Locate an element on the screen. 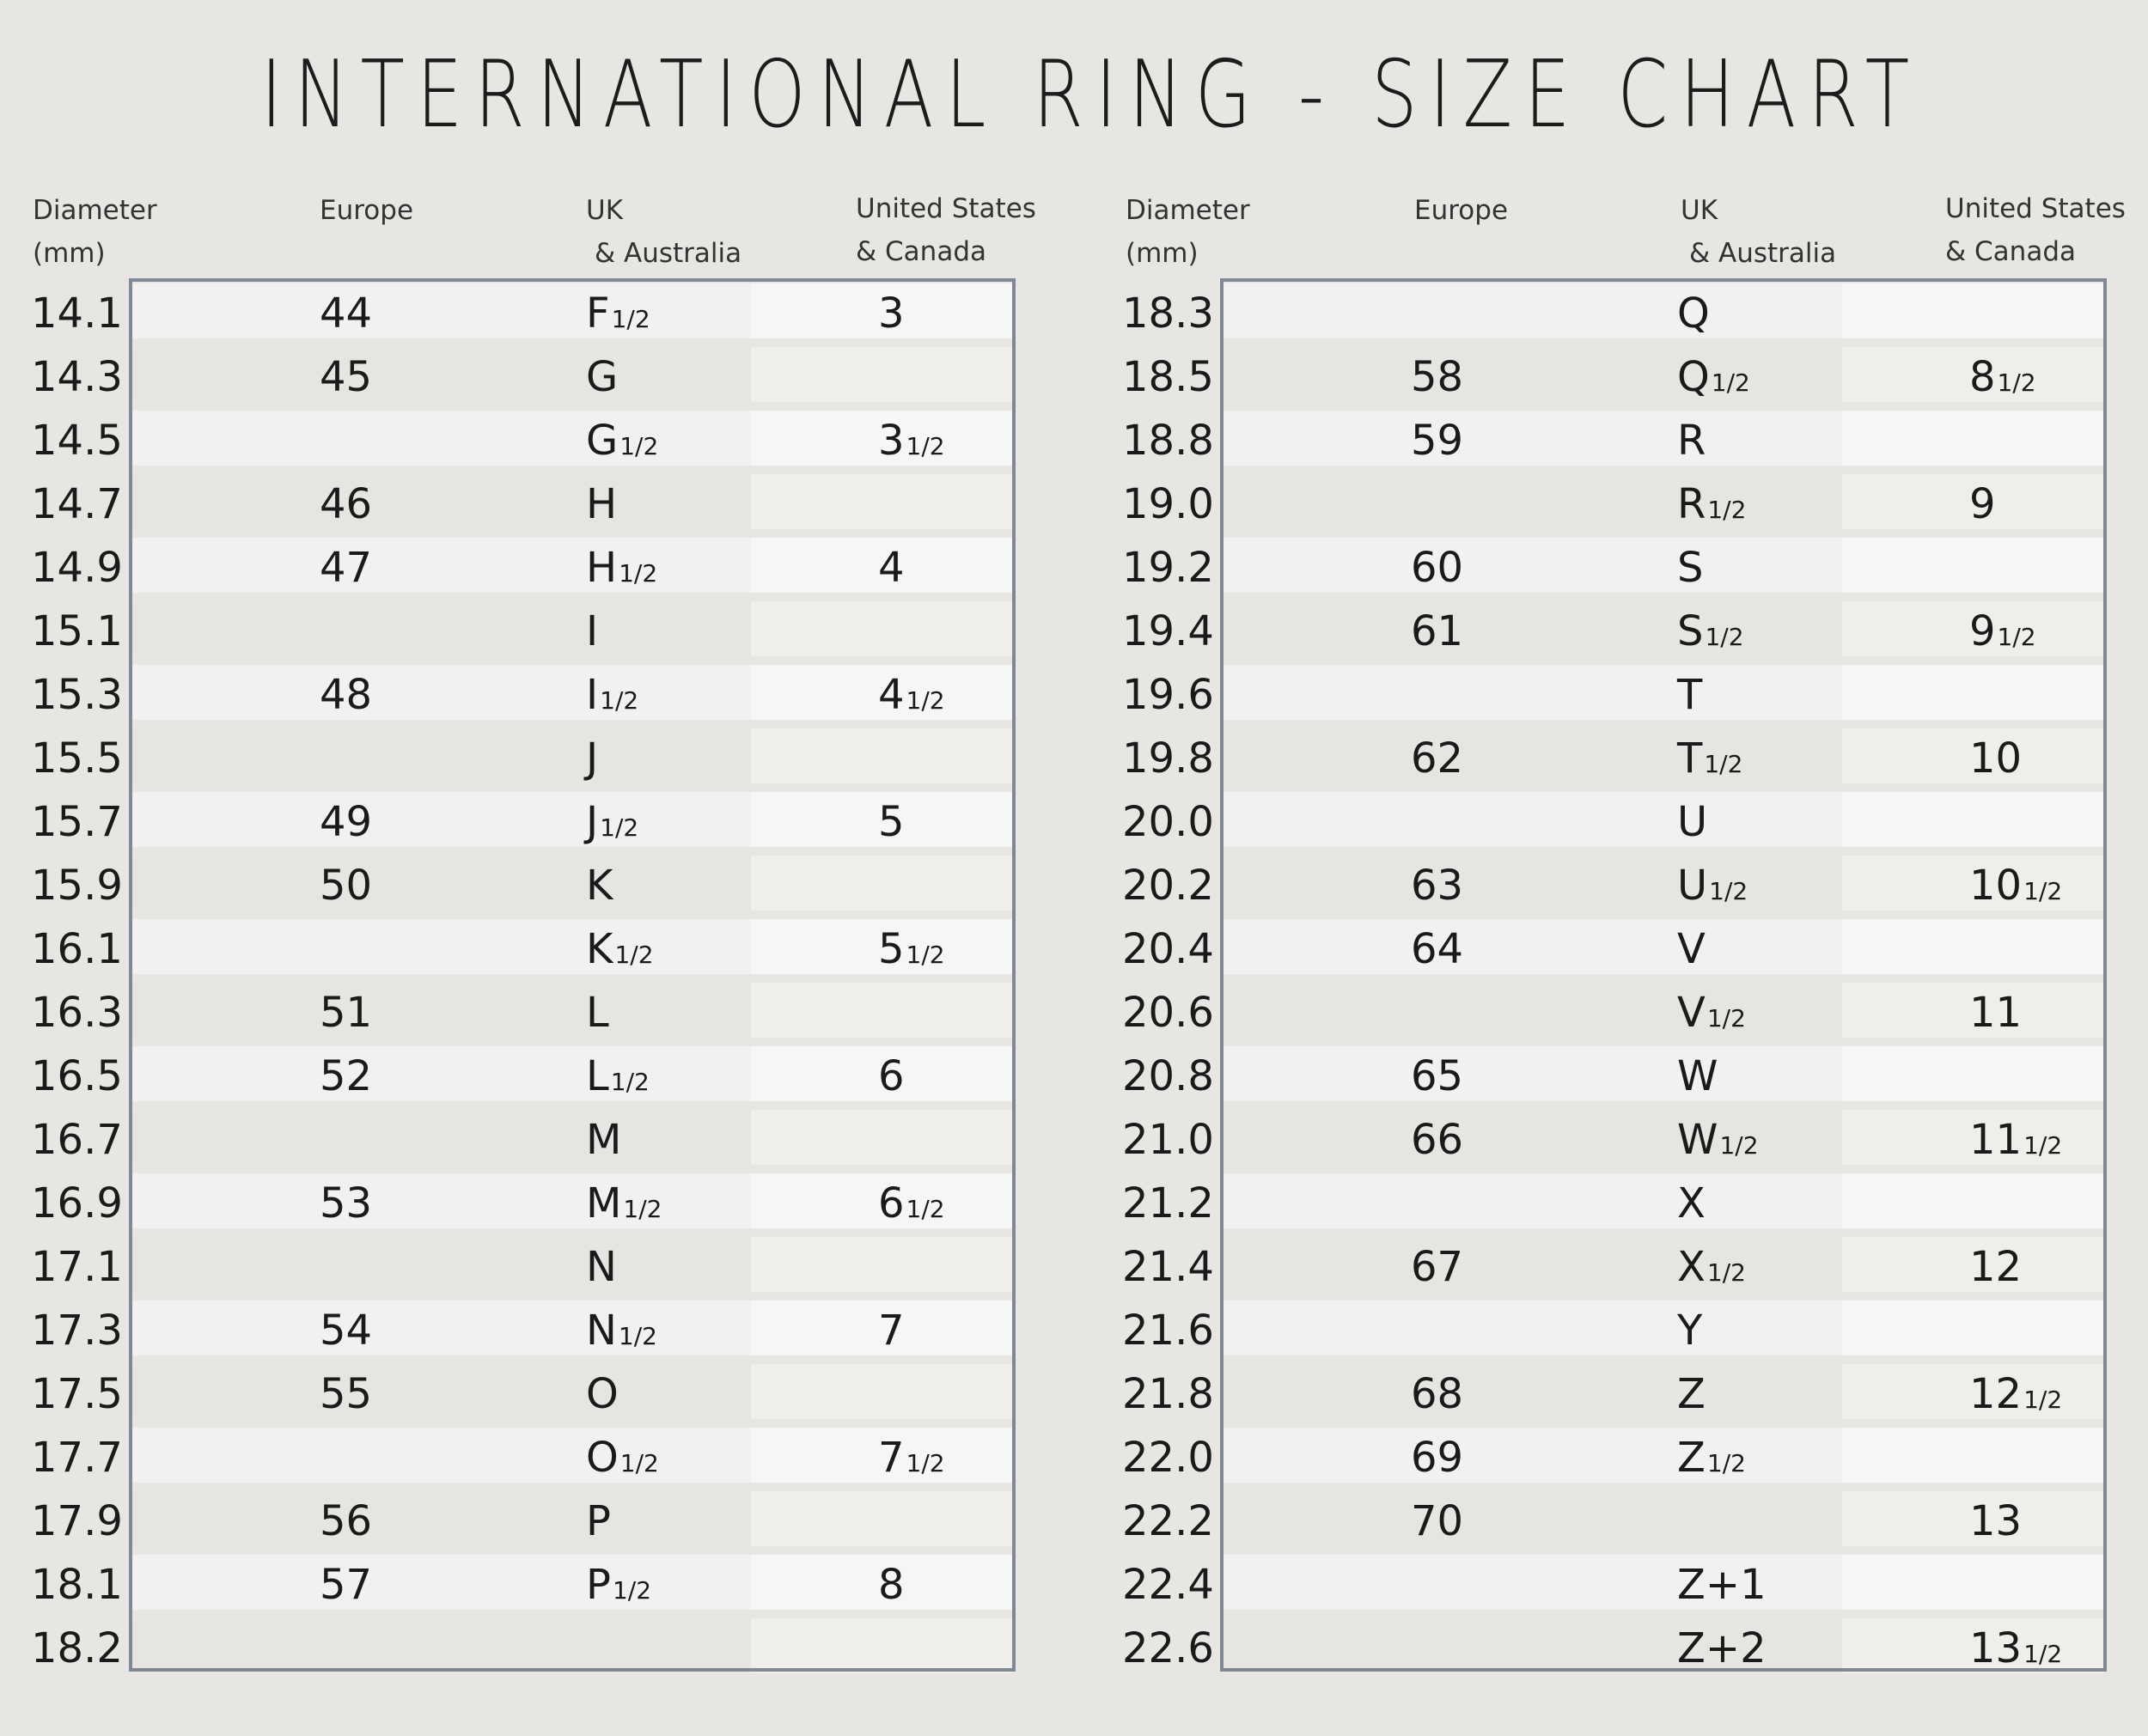  diameter-cell-value: 19.8 is located at coordinates (1168, 758).